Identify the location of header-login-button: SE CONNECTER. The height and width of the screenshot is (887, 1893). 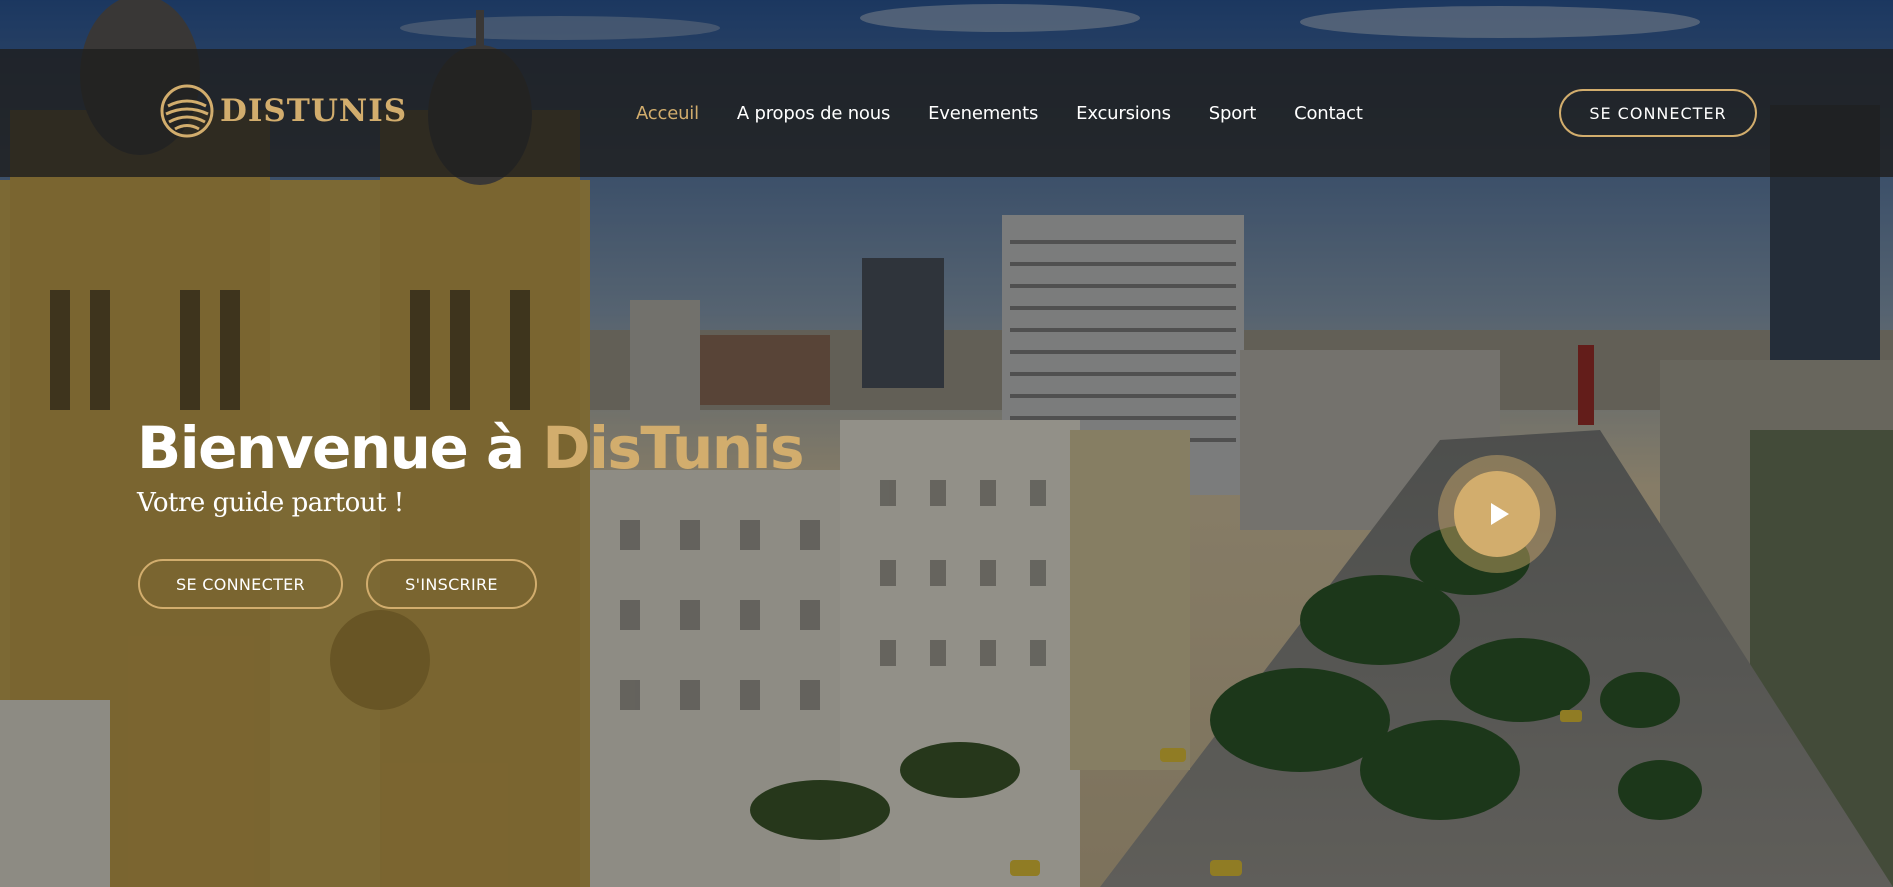
(1658, 113).